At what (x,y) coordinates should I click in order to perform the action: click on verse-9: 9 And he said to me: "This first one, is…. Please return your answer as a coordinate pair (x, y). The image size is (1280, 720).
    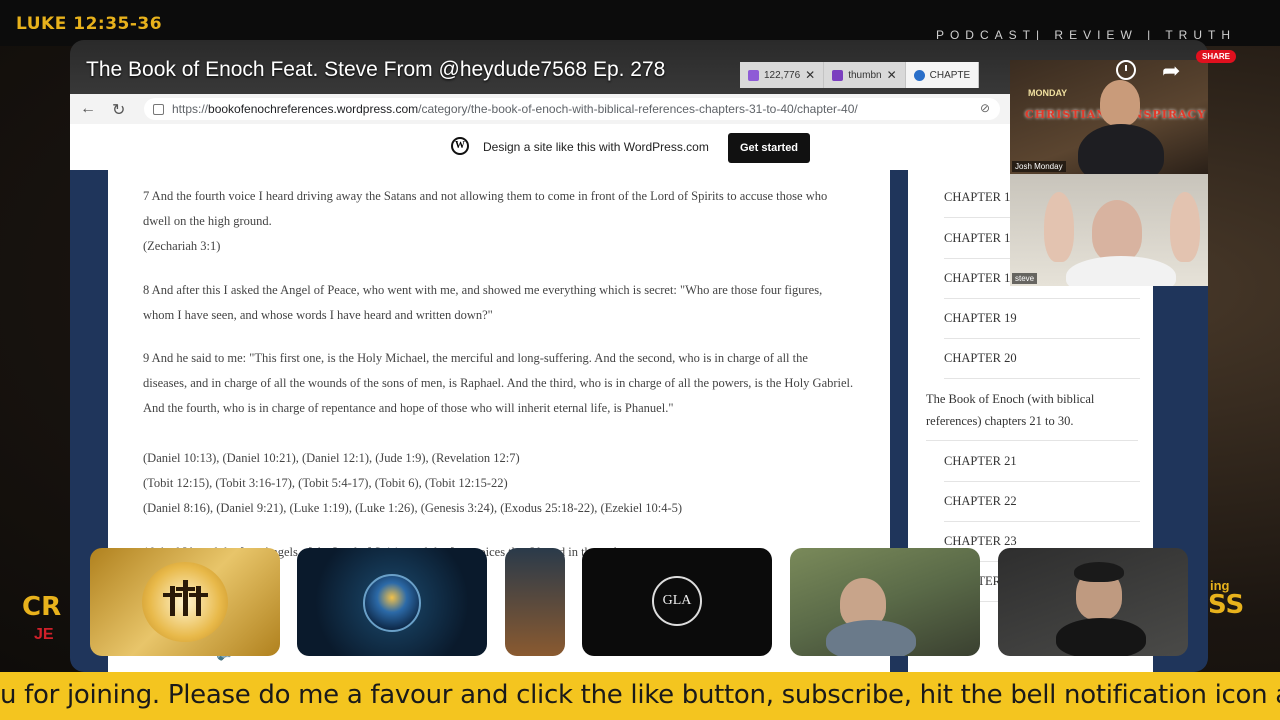
    Looking at the image, I should click on (498, 383).